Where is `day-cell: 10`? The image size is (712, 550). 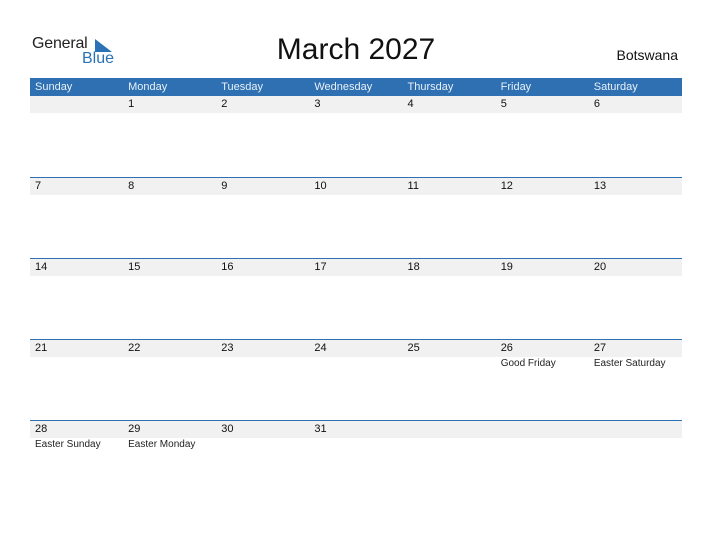 day-cell: 10 is located at coordinates (355, 218).